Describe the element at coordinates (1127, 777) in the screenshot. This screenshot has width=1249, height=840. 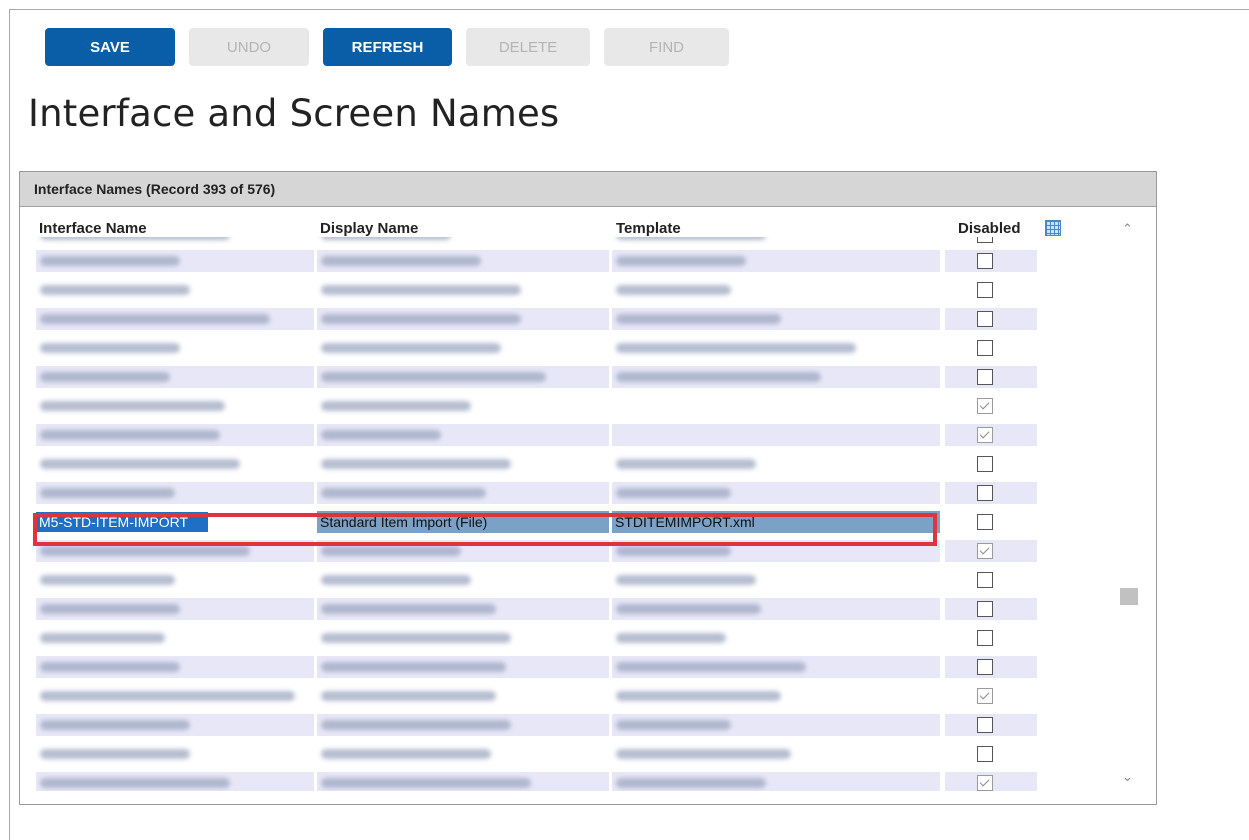
I see `scroll-down-icon: ⌄` at that location.